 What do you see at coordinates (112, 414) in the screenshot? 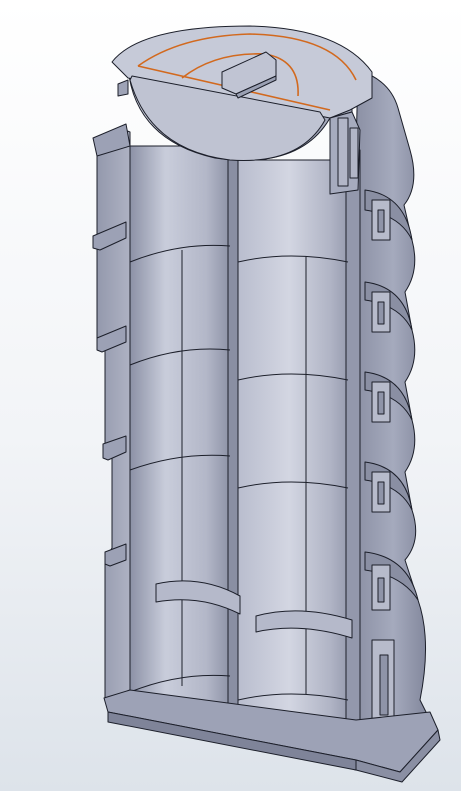
I see `left-wall` at bounding box center [112, 414].